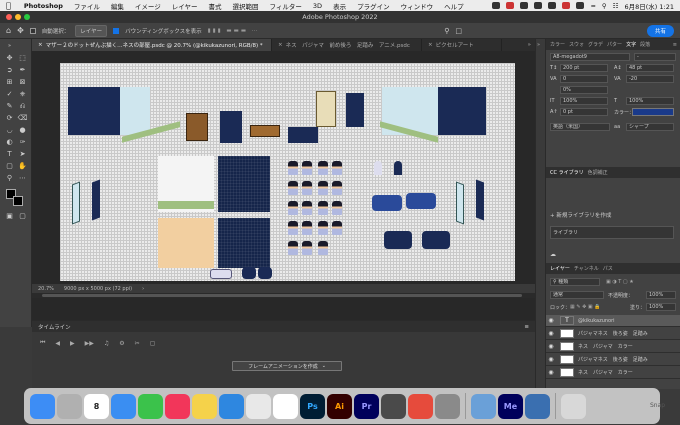 This screenshot has height=425, width=680. Describe the element at coordinates (9, 154) in the screenshot. I see `type-tool-icon: T` at that location.